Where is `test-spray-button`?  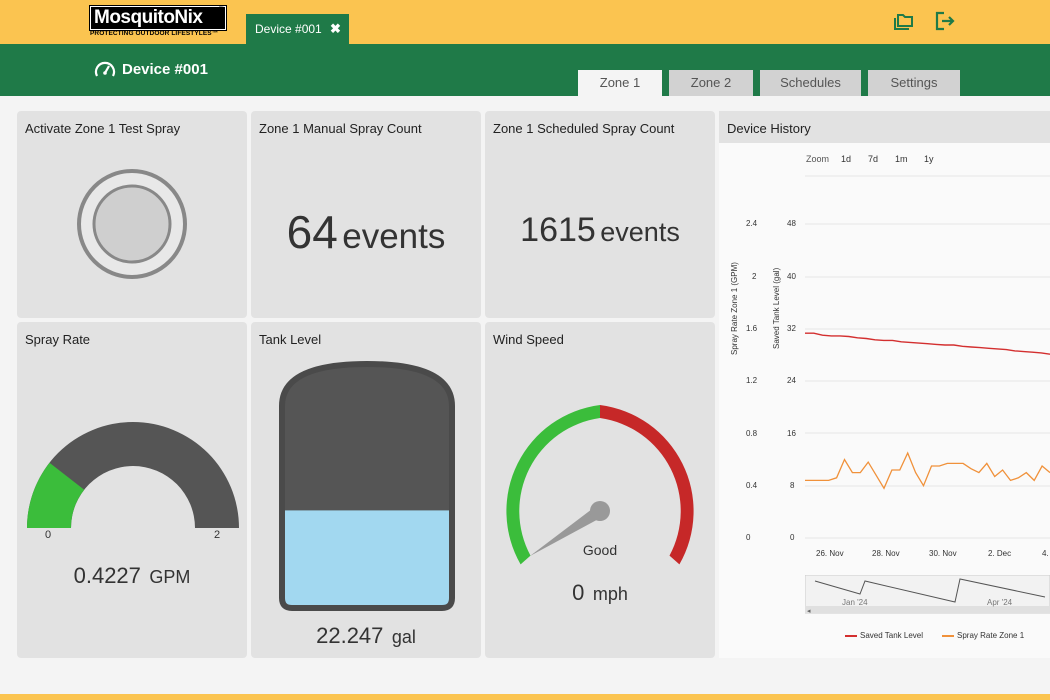
test-spray-button is located at coordinates (132, 224).